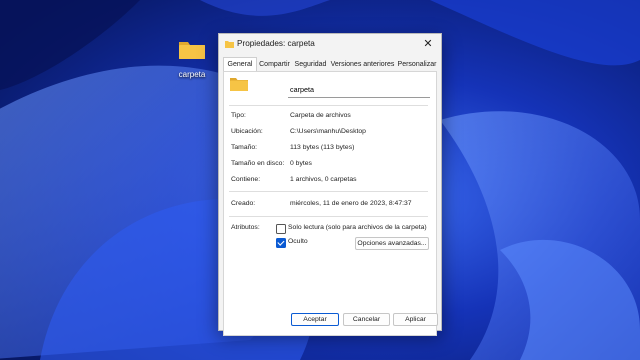  Describe the element at coordinates (320, 115) in the screenshot. I see `type-value: Carpeta de archivos` at that location.